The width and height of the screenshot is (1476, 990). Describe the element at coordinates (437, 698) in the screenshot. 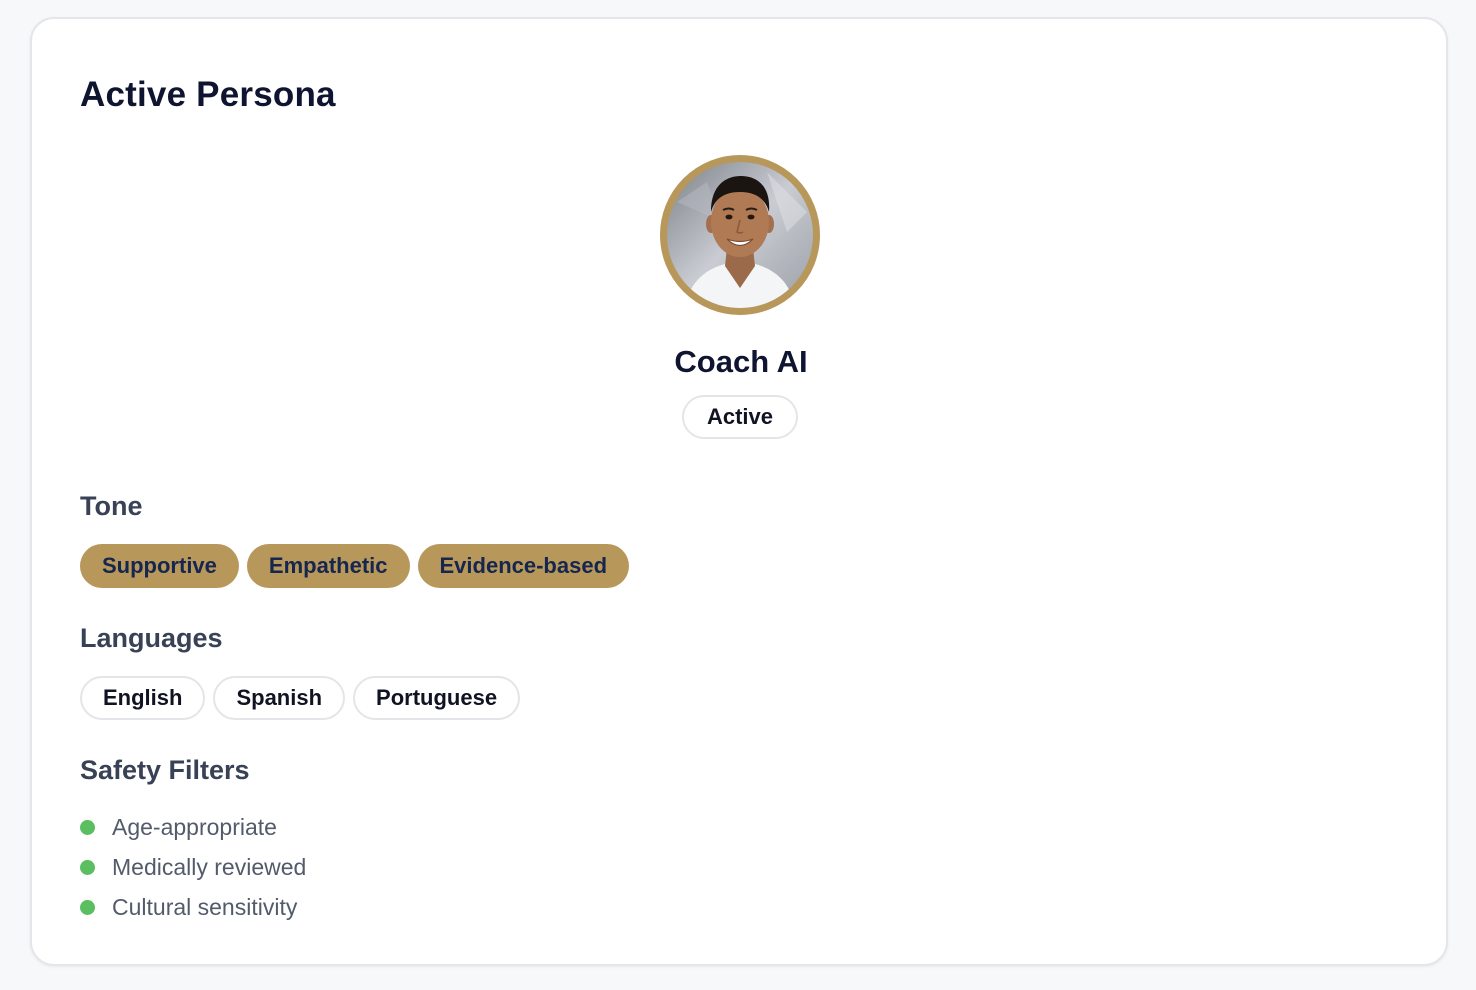

I see `language-chip: Portuguese` at that location.